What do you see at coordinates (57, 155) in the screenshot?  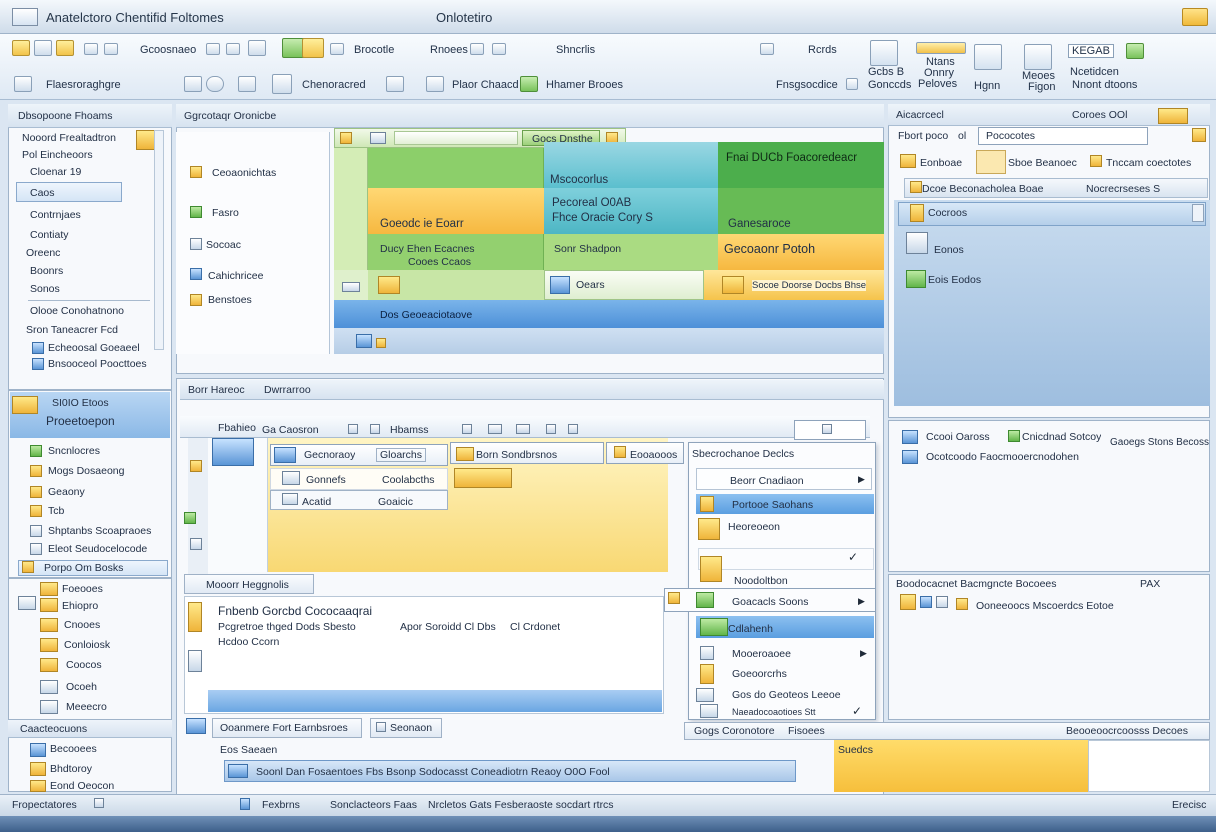 I see `nav-item: Pol Eincheoors` at bounding box center [57, 155].